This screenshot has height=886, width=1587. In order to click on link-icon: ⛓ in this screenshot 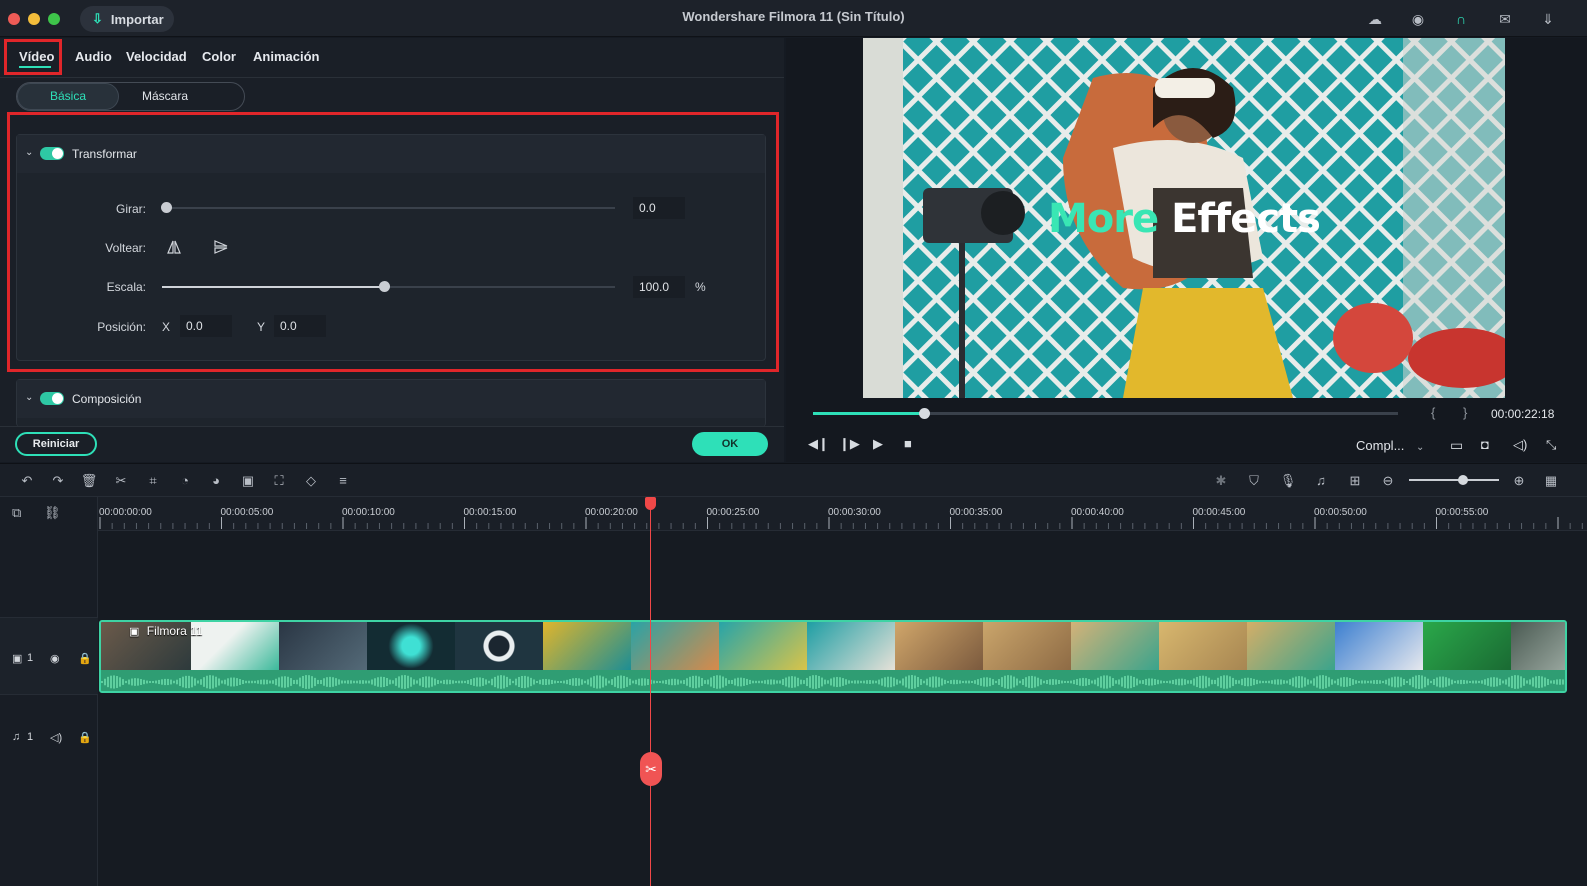, I will do `click(52, 513)`.